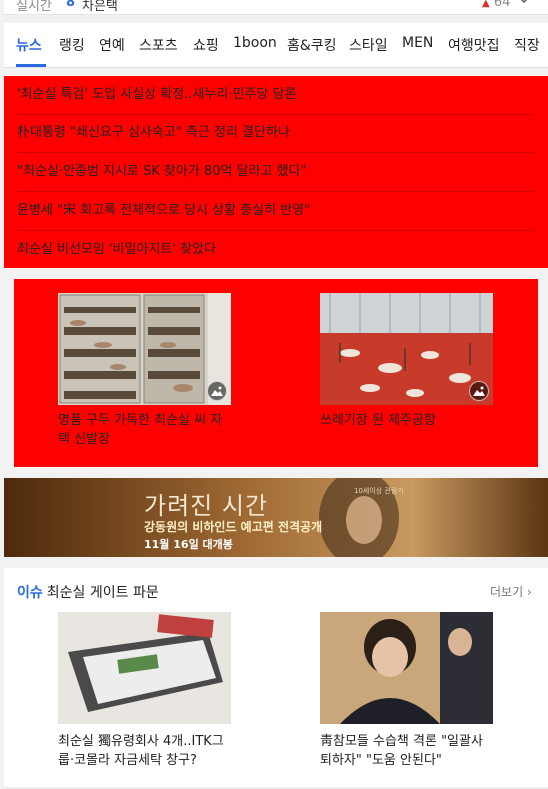 Image resolution: width=548 pixels, height=789 pixels. What do you see at coordinates (144, 430) in the screenshot?
I see `photo-news-caption: 명품 구두 가득한 최순실 씨 자택 신발장` at bounding box center [144, 430].